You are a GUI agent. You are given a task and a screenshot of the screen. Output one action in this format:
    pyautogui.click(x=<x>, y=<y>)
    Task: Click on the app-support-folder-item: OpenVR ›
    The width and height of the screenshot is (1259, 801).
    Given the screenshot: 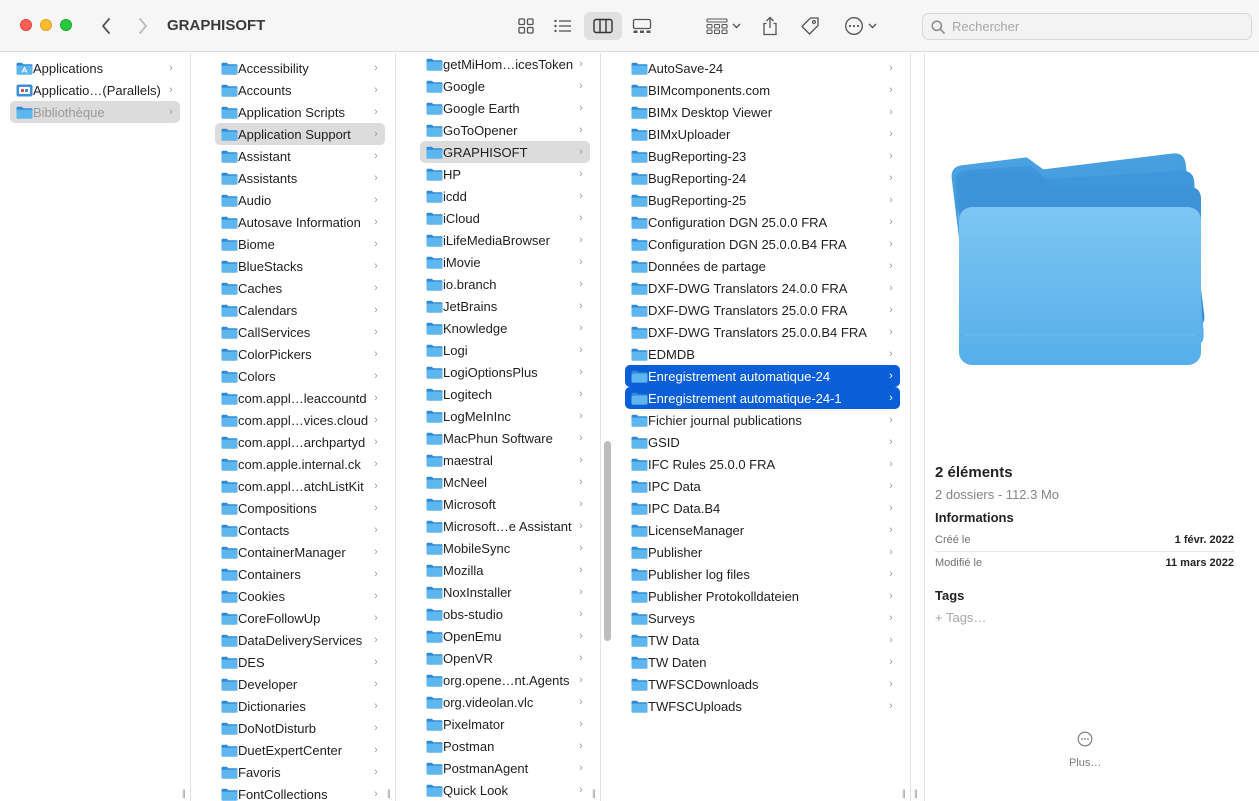 What is the action you would take?
    pyautogui.click(x=505, y=658)
    